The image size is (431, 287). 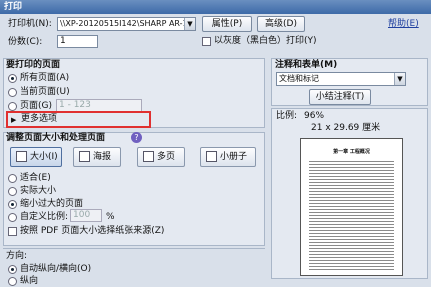 What do you see at coordinates (234, 157) in the screenshot?
I see `booklet-tab-label: 小册子` at bounding box center [234, 157].